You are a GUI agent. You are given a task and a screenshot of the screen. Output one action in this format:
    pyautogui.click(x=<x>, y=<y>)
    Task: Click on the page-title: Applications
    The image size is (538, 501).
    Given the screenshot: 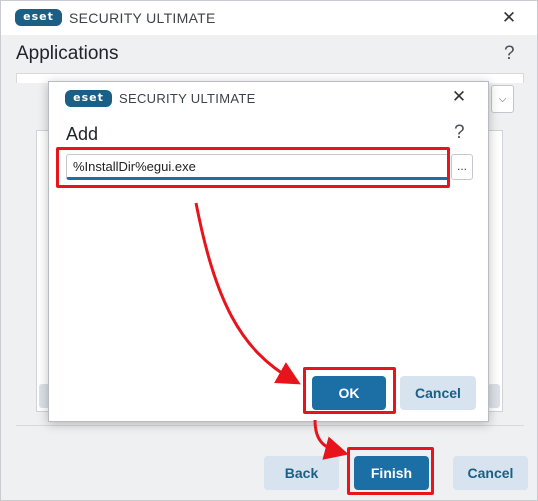 What is the action you would take?
    pyautogui.click(x=67, y=53)
    